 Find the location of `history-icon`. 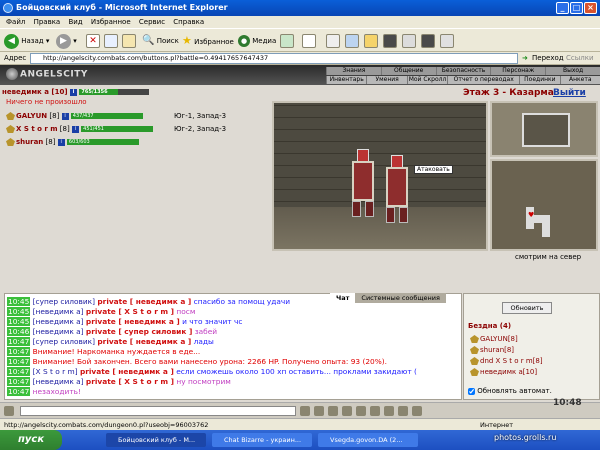

history-icon is located at coordinates (287, 41).